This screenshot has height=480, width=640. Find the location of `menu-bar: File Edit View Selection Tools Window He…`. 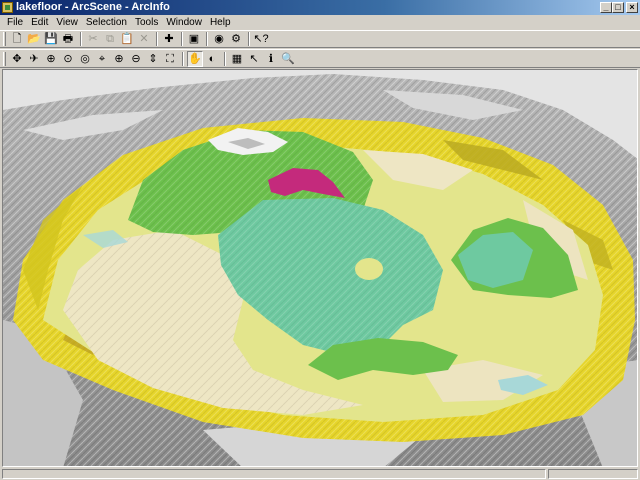

menu-bar: File Edit View Selection Tools Window He… is located at coordinates (320, 22).